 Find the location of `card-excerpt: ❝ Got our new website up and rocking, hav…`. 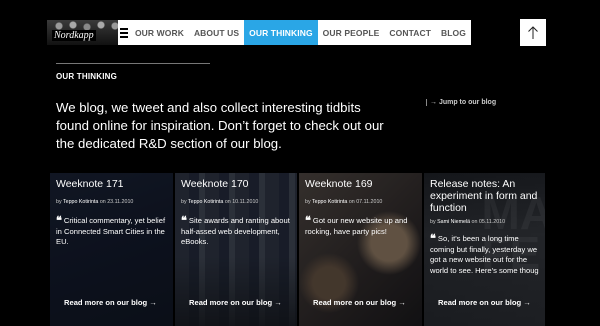

card-excerpt: ❝ Got our new website up and rocking, hav… is located at coordinates (356, 225).